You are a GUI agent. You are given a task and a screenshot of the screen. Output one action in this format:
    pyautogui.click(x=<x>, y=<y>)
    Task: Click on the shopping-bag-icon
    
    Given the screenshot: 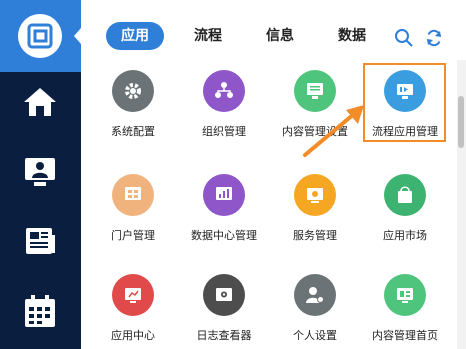 What is the action you would take?
    pyautogui.click(x=405, y=195)
    